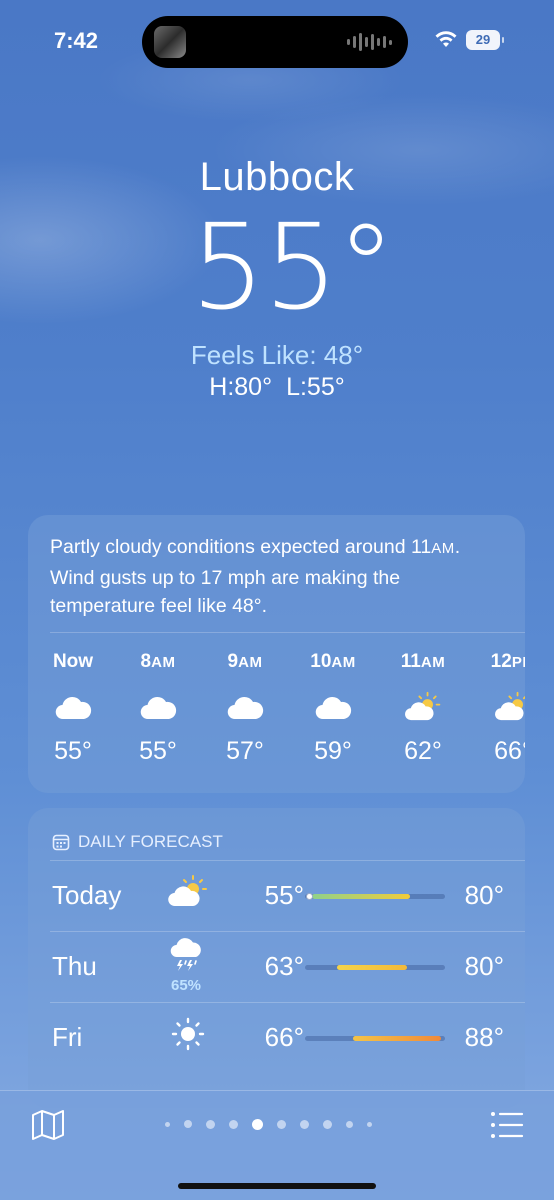 This screenshot has height=1200, width=554. What do you see at coordinates (292, 267) in the screenshot?
I see `current-temperature: 55°` at bounding box center [292, 267].